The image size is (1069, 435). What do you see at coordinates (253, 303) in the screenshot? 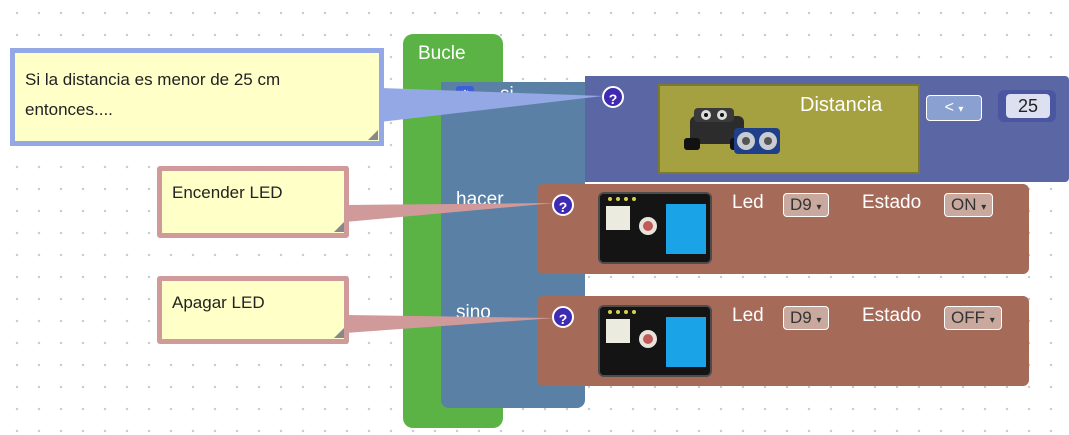
I see `comment-led-off-text: Apagar LED` at bounding box center [253, 303].